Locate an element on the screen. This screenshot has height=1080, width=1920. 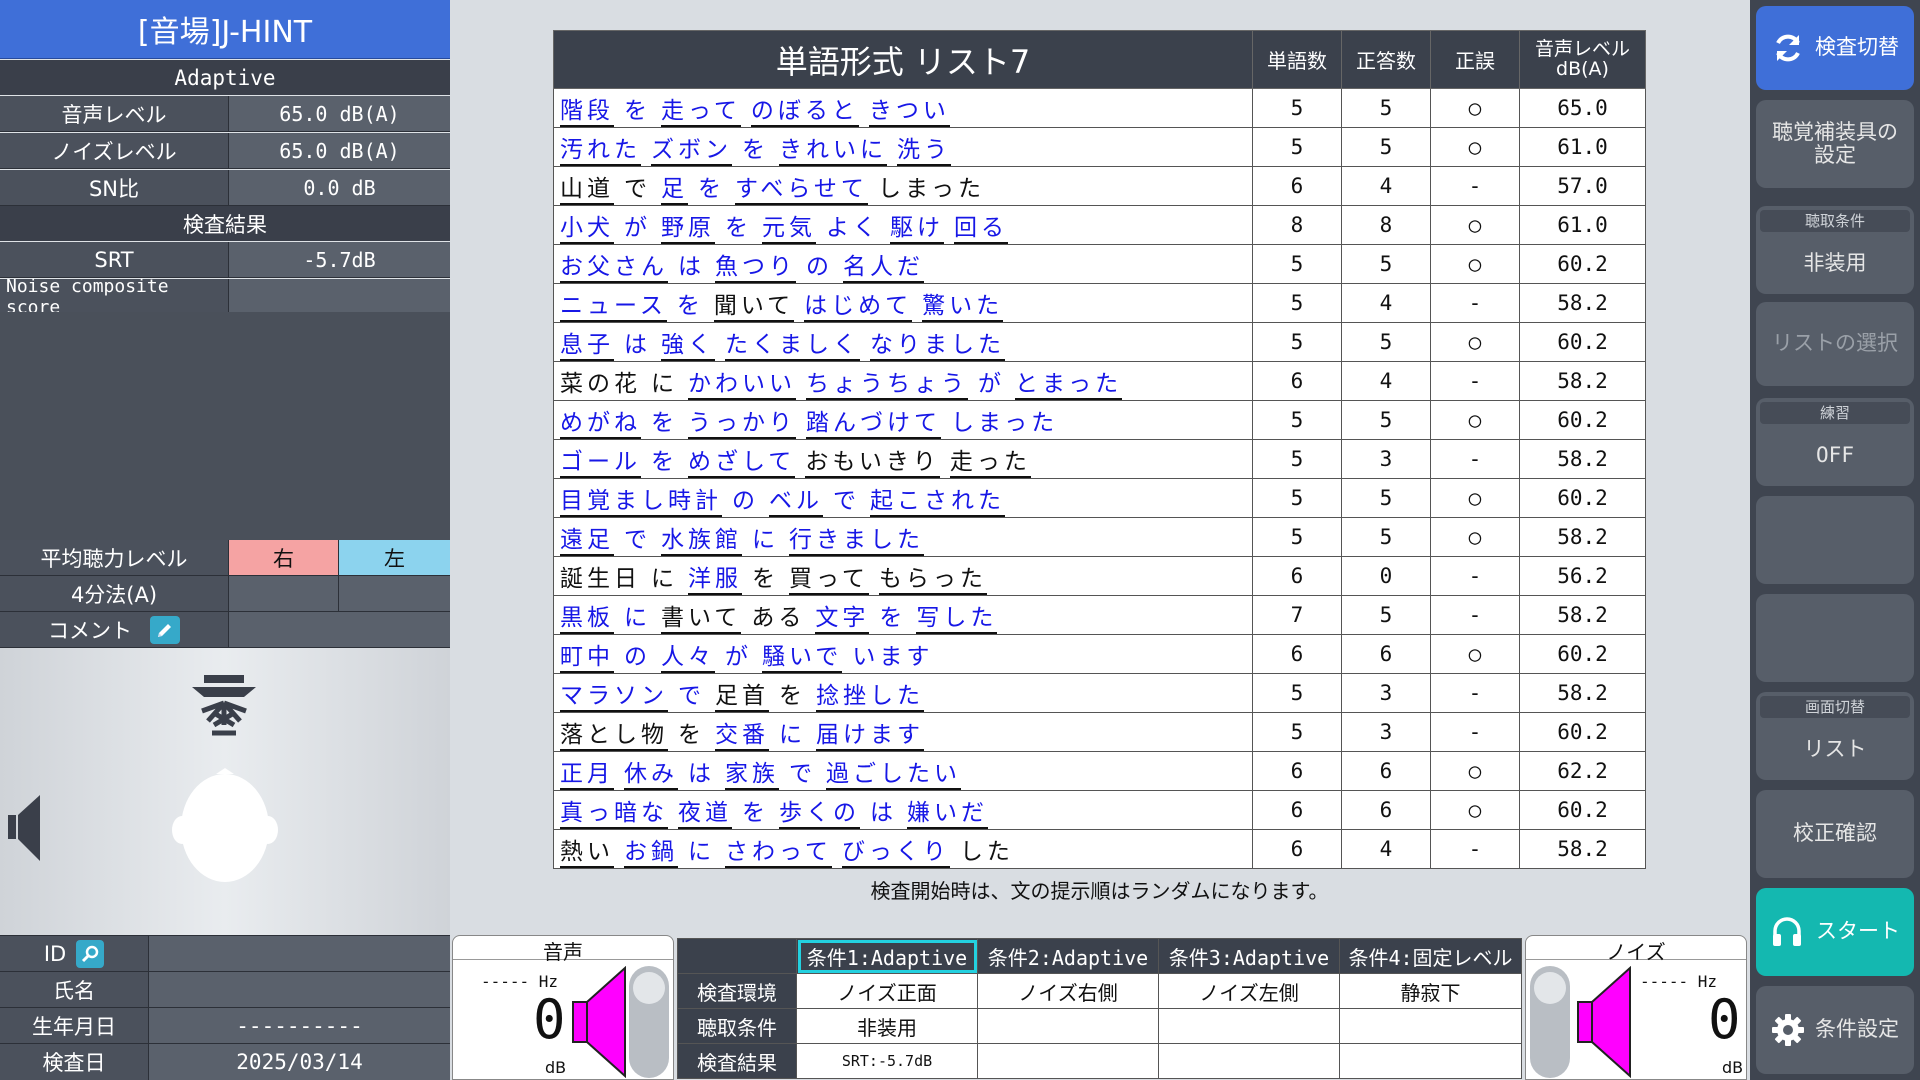
keyword: 起こされた is located at coordinates (937, 502).